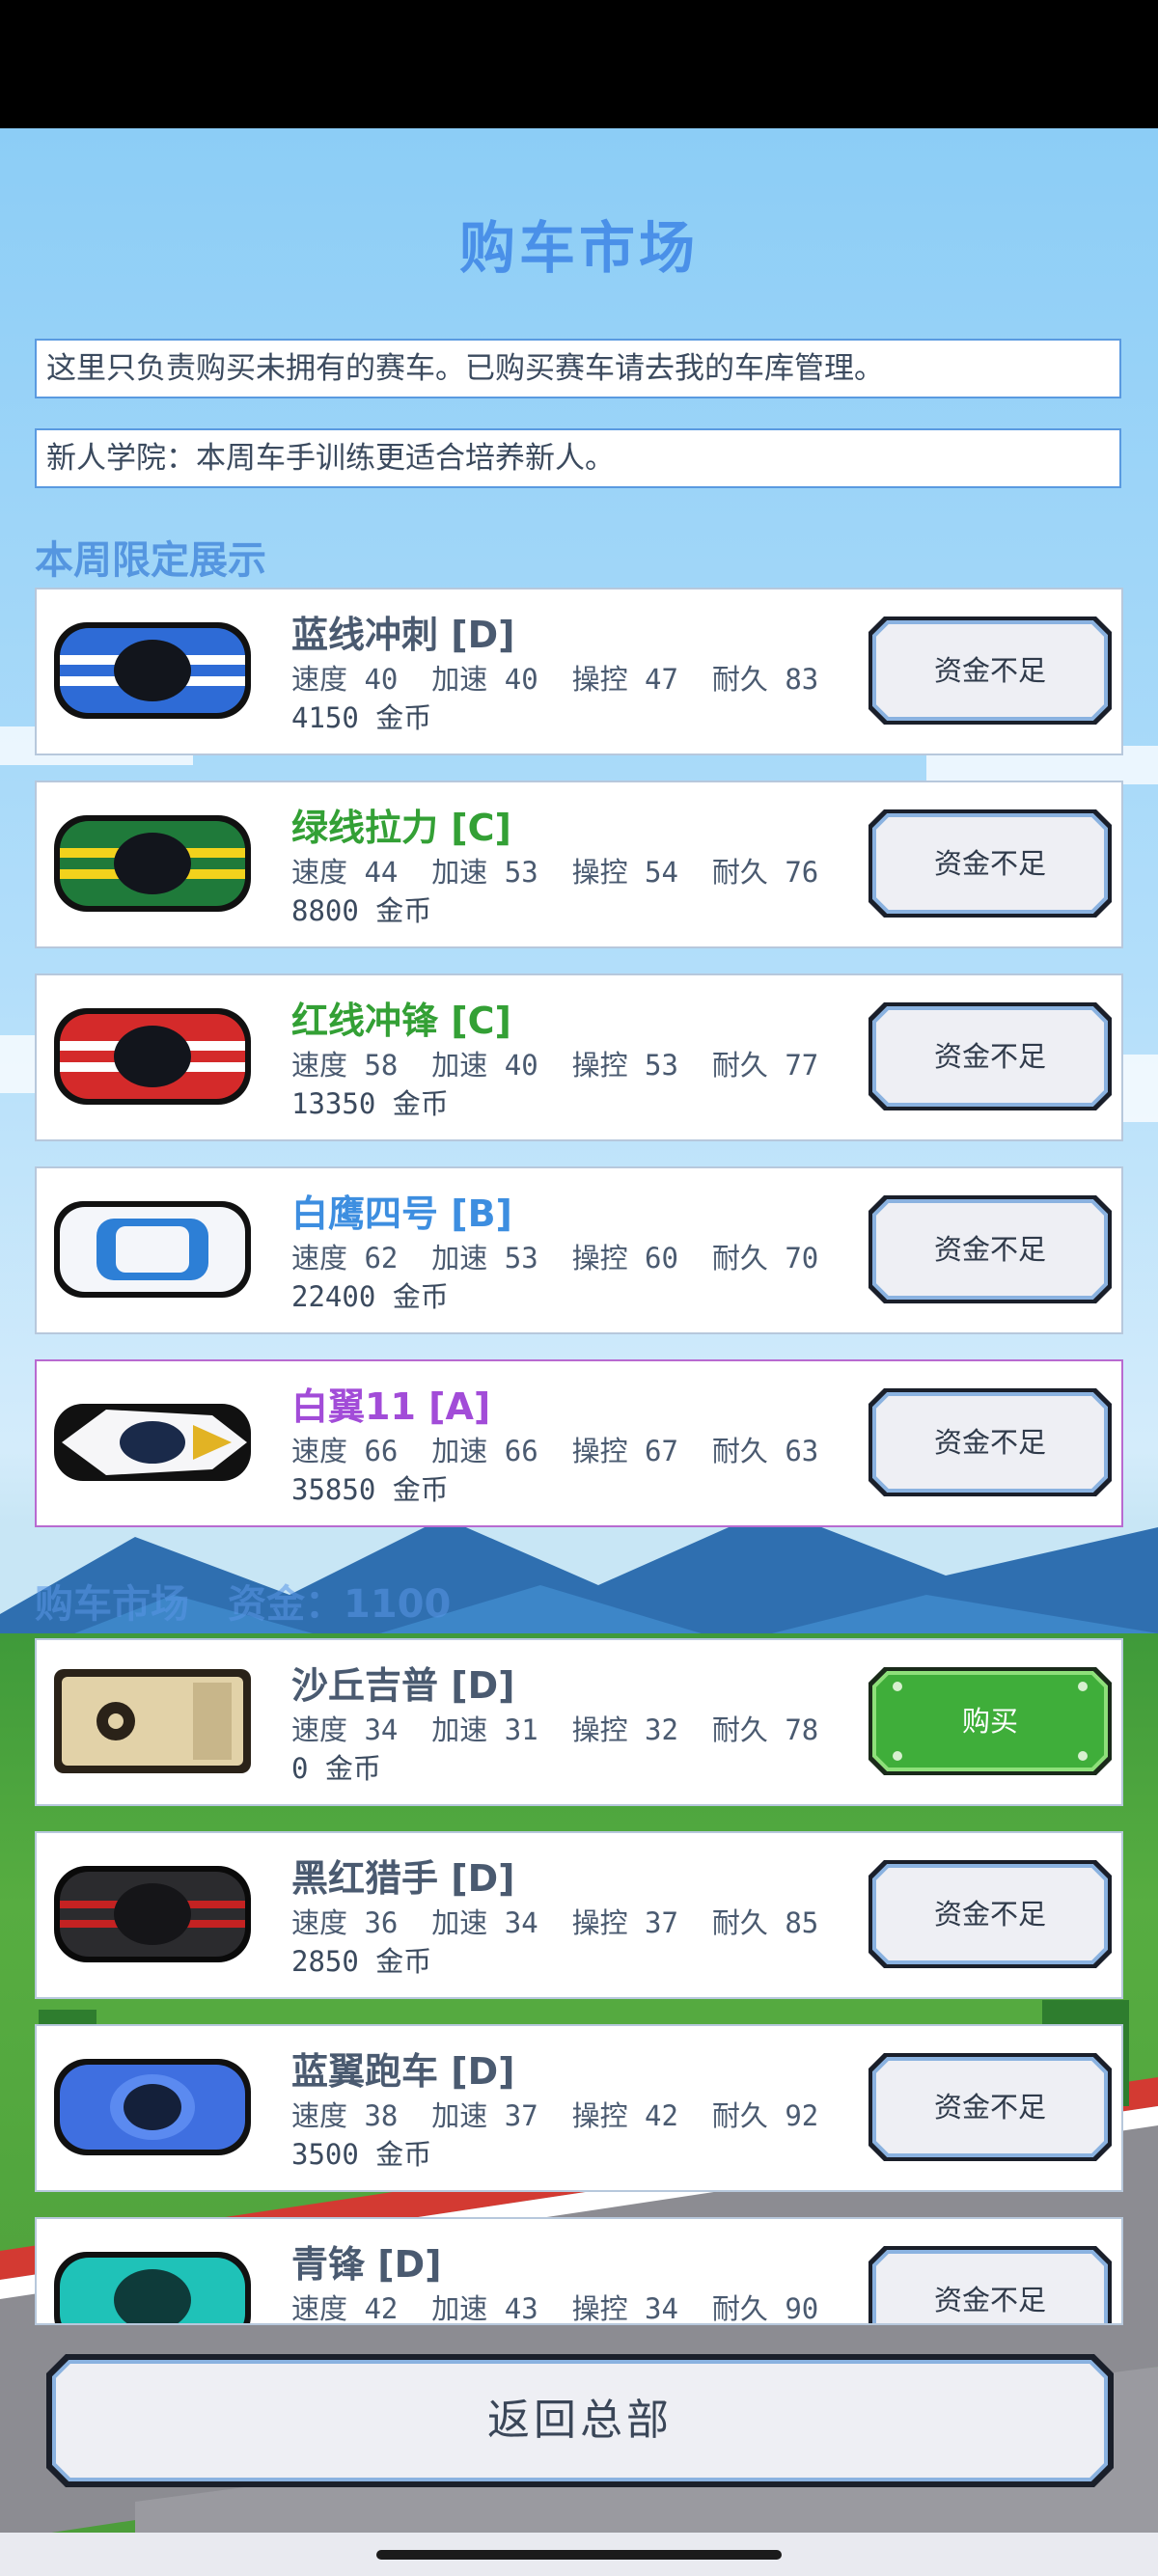  I want to click on car-card-market-1: 沙丘吉普 [D] 速度 34 加速 31 操控 32 耐久 78 0 金币 购买, so click(579, 1722).